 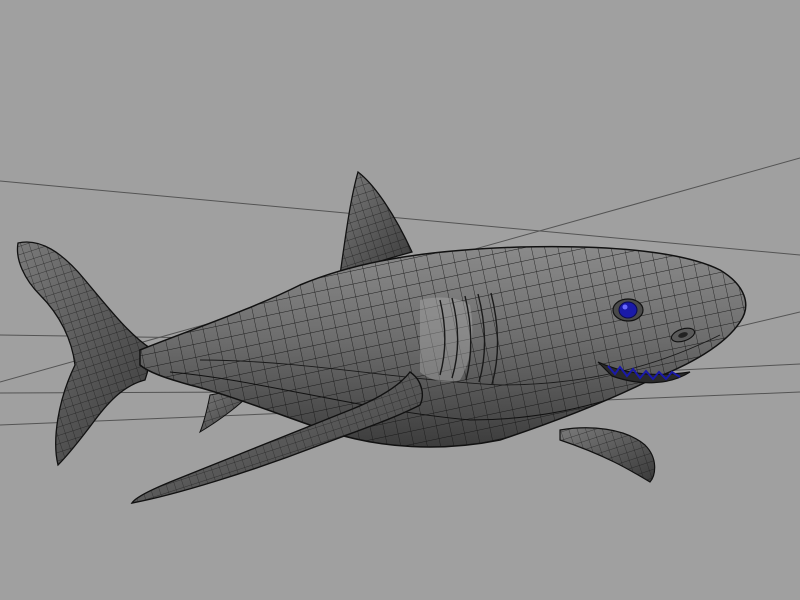 I want to click on shark-eye, so click(x=628, y=310).